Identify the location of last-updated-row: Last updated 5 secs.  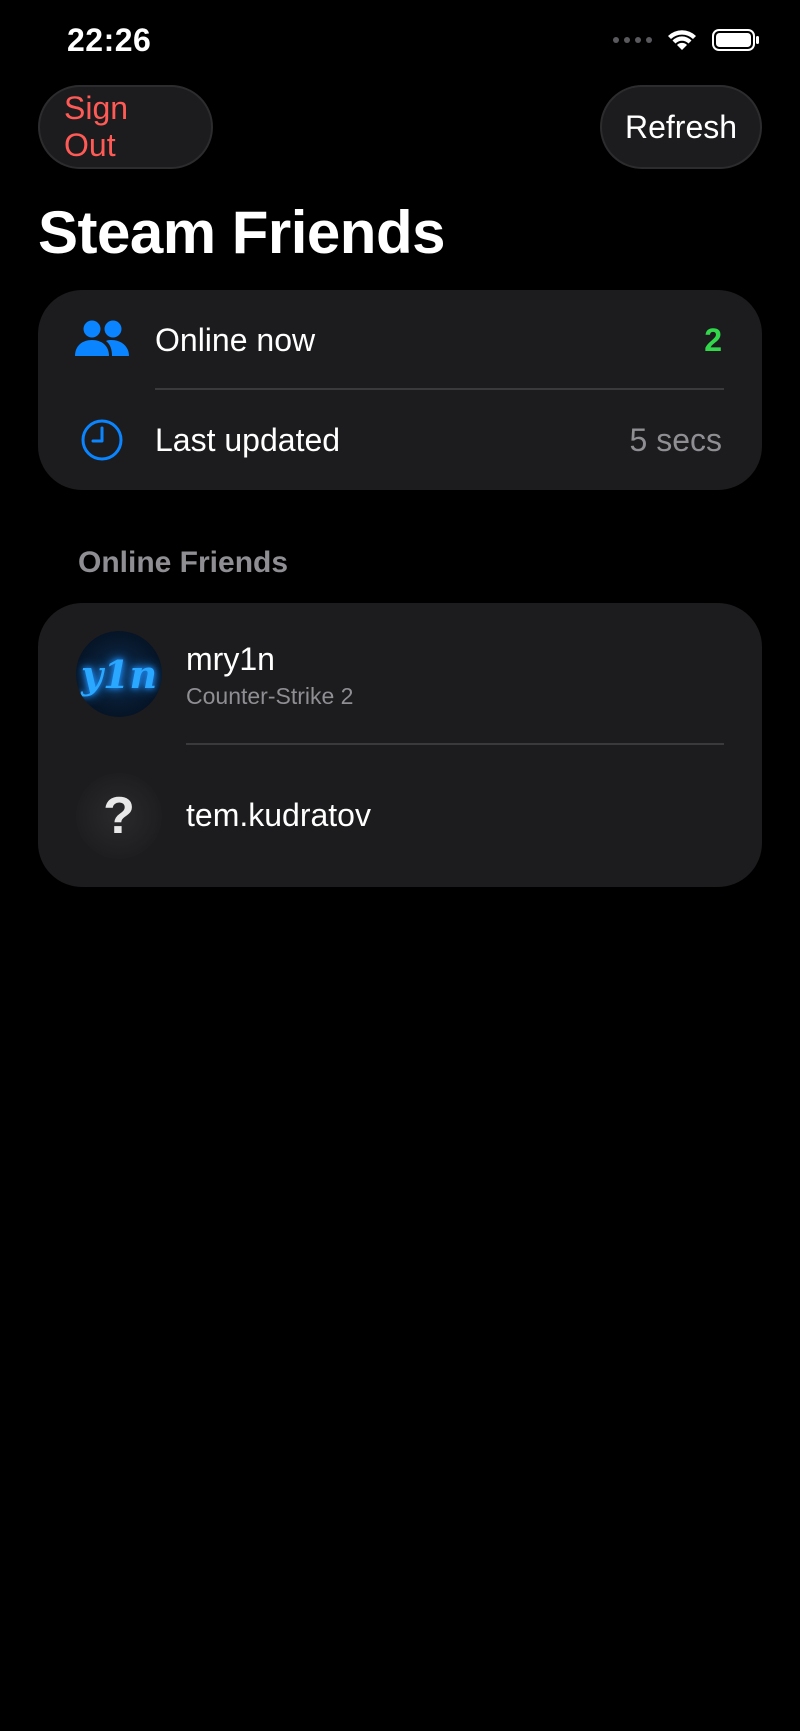
(400, 440).